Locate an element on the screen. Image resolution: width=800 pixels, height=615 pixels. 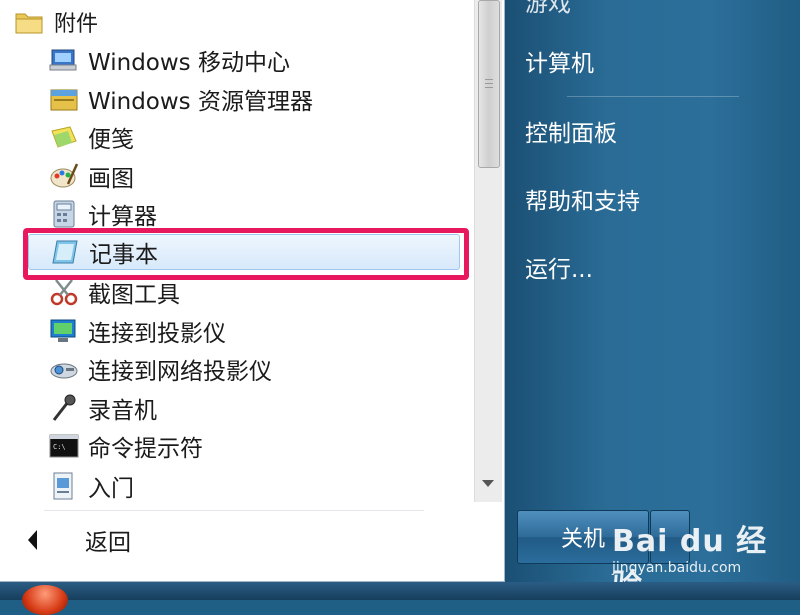
scroll-down-arrow-icon is located at coordinates (488, 483).